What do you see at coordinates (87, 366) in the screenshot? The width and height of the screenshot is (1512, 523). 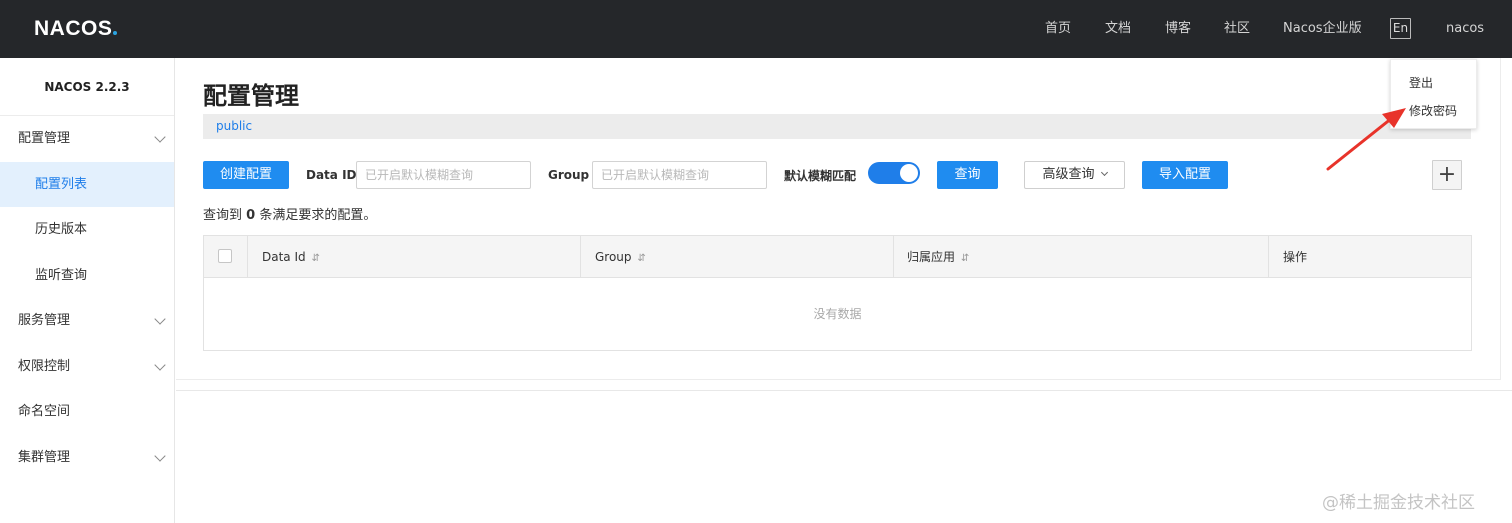 I see `sidebar-item-access-control: 权限控制` at bounding box center [87, 366].